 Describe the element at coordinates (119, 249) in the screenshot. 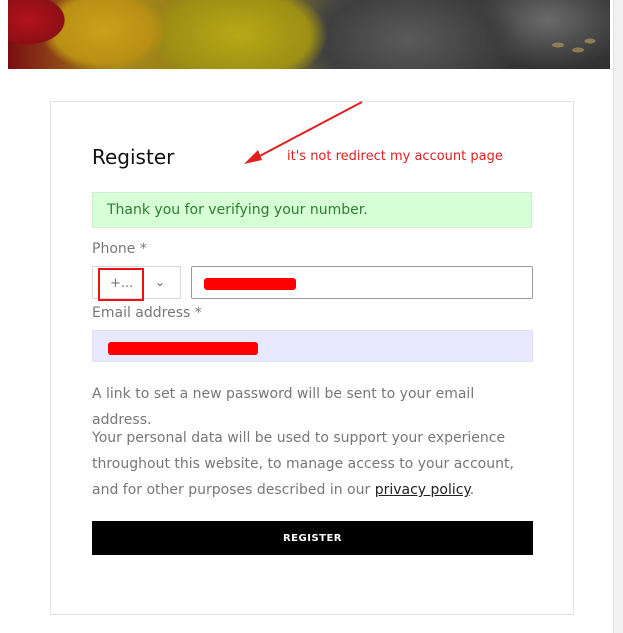

I see `phone-label: Phone *` at that location.